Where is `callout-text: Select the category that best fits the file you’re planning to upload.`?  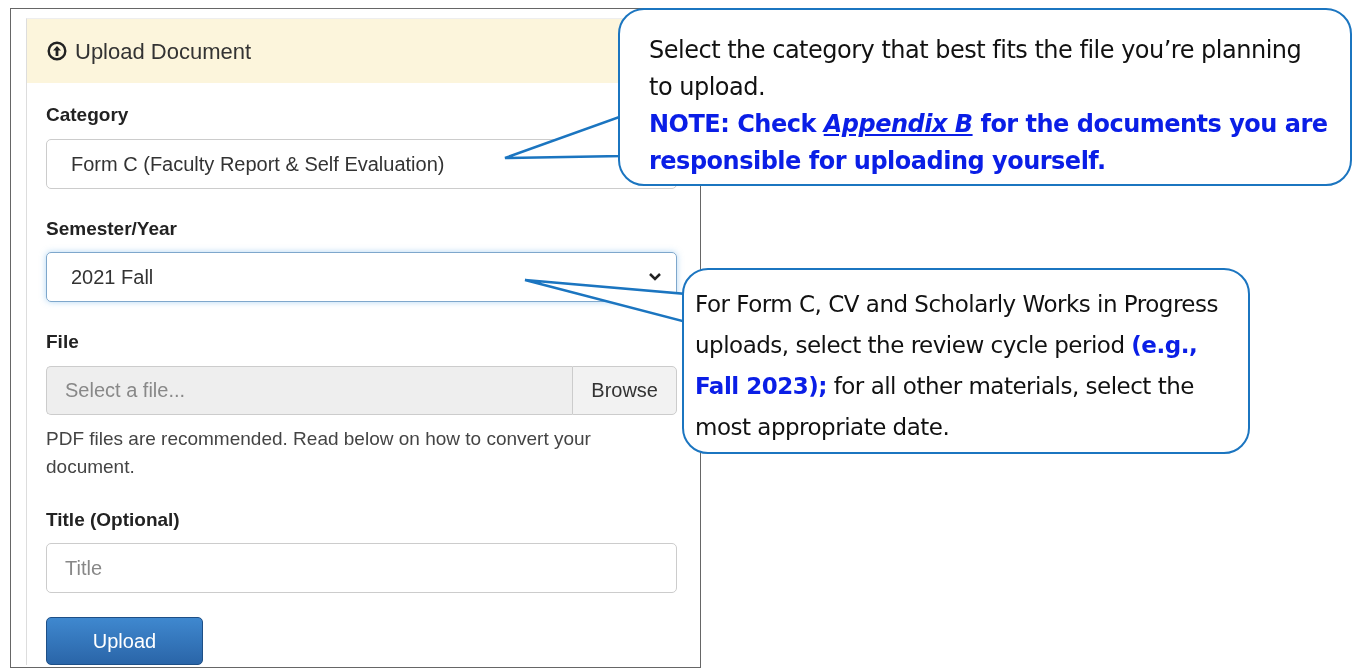
callout-text: Select the category that best fits the file you’re planning to upload. is located at coordinates (976, 69).